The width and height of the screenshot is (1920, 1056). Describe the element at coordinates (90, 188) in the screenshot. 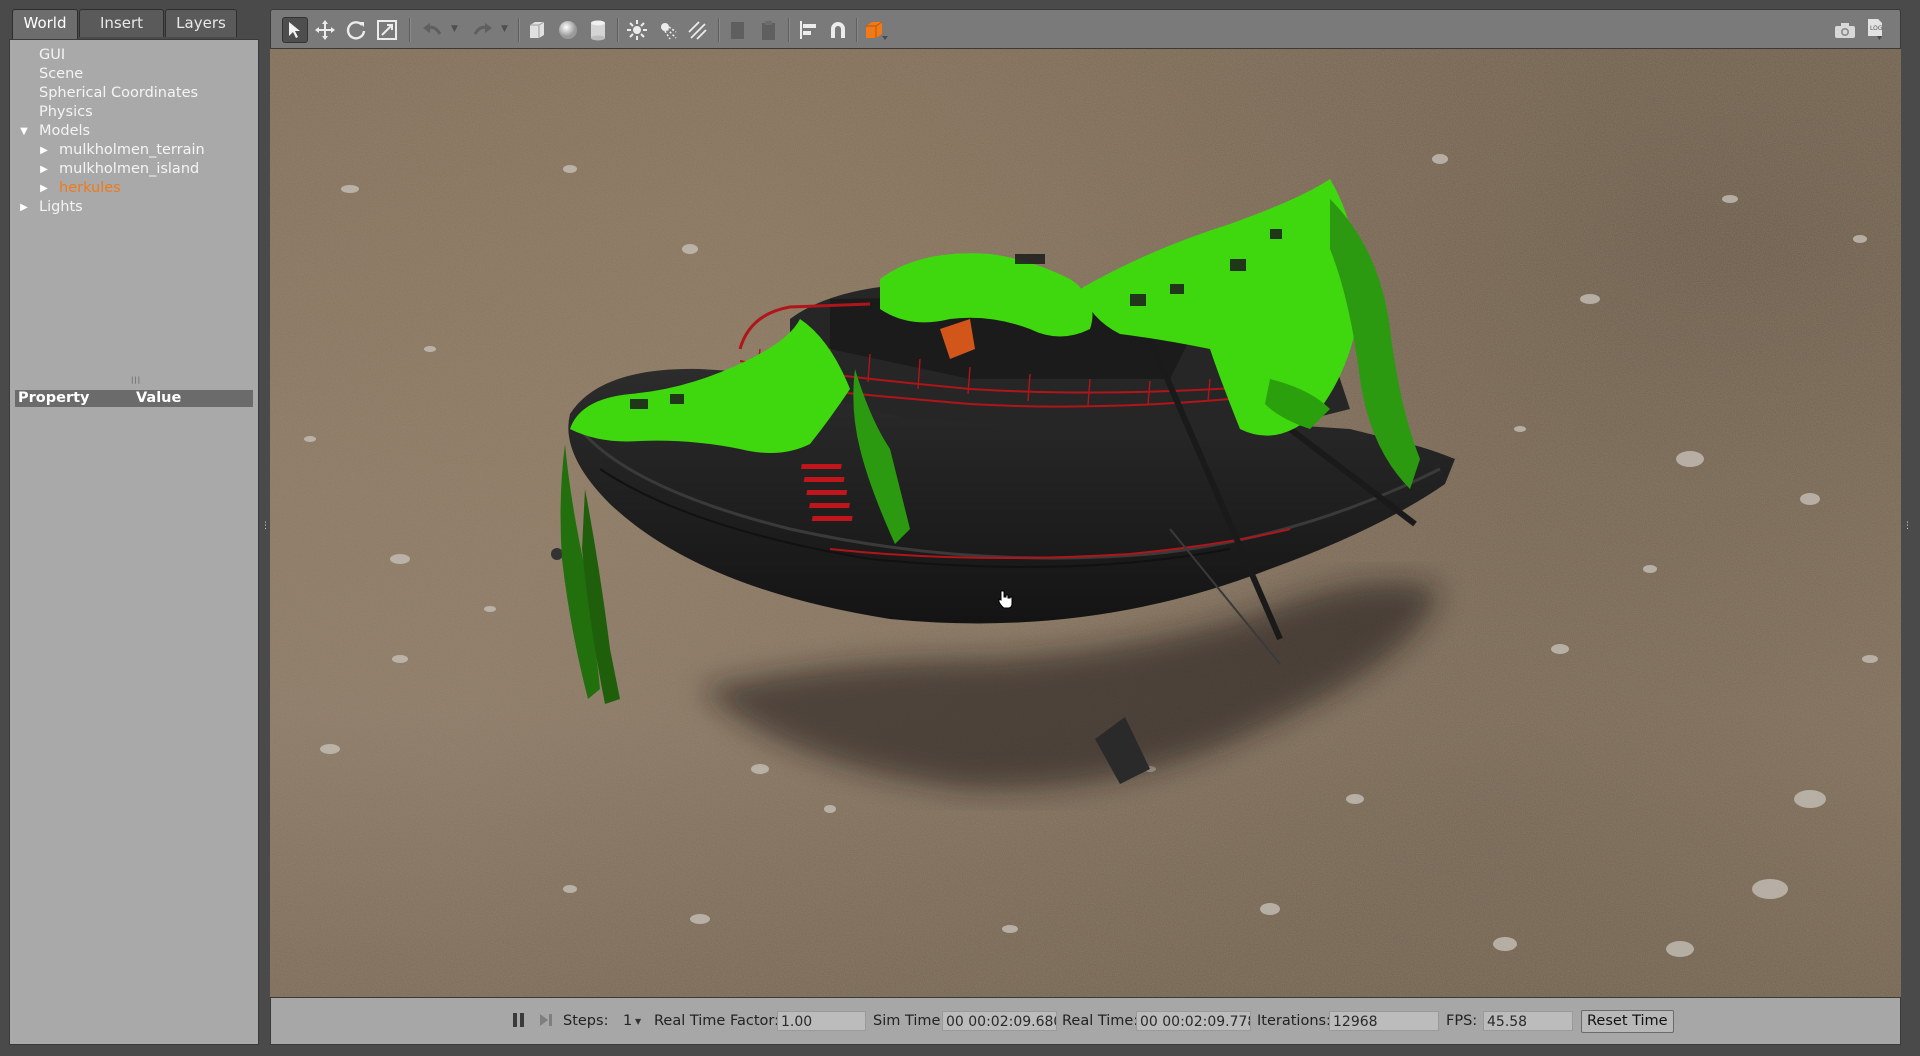

I see `tree-item-label: herkules` at that location.